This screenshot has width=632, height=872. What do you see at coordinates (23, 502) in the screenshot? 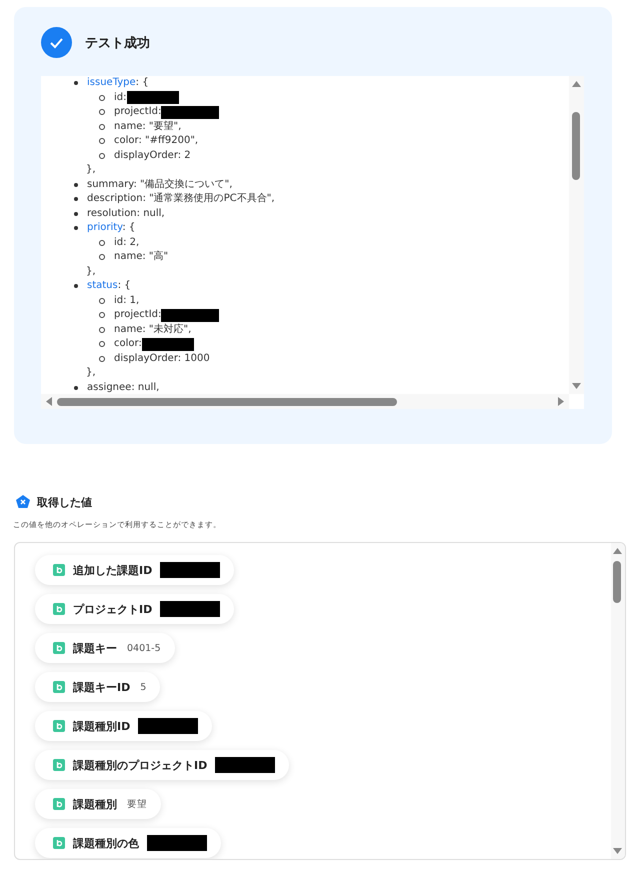
I see `output-icon` at bounding box center [23, 502].